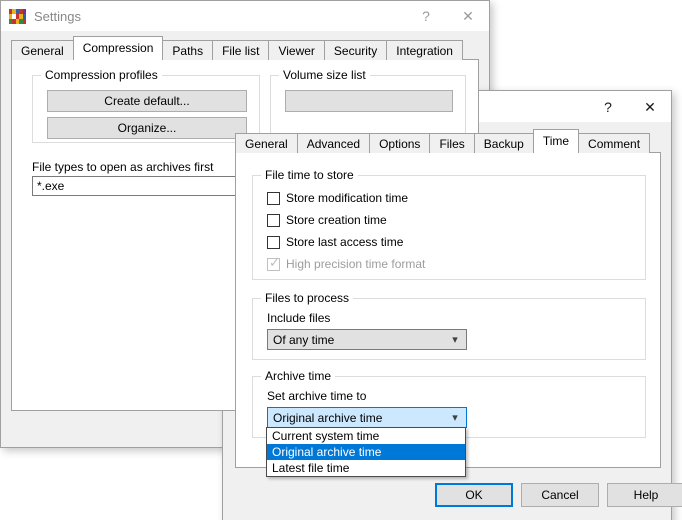 Image resolution: width=682 pixels, height=520 pixels. What do you see at coordinates (296, 50) in the screenshot?
I see `tab-viewer: Viewer` at bounding box center [296, 50].